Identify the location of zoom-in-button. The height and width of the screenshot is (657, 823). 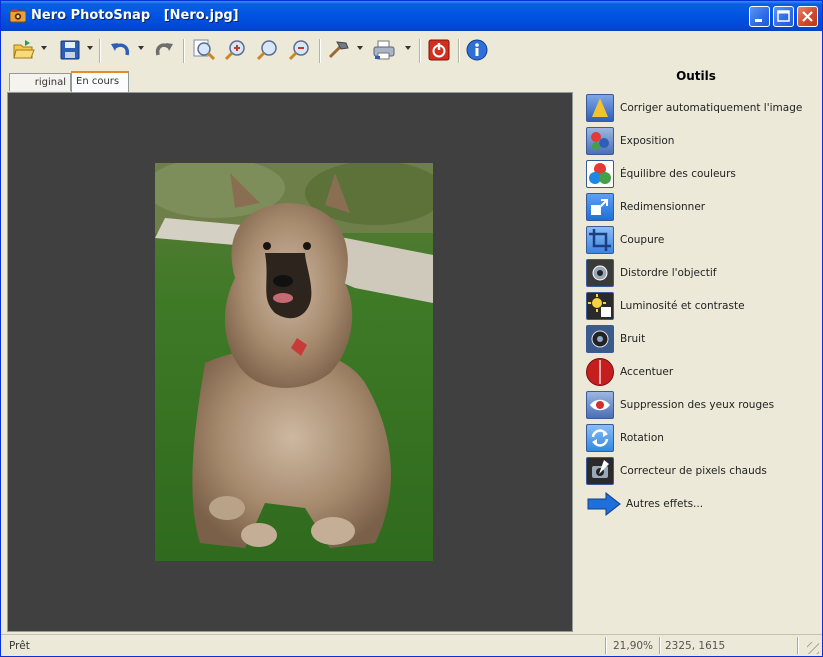
(236, 50).